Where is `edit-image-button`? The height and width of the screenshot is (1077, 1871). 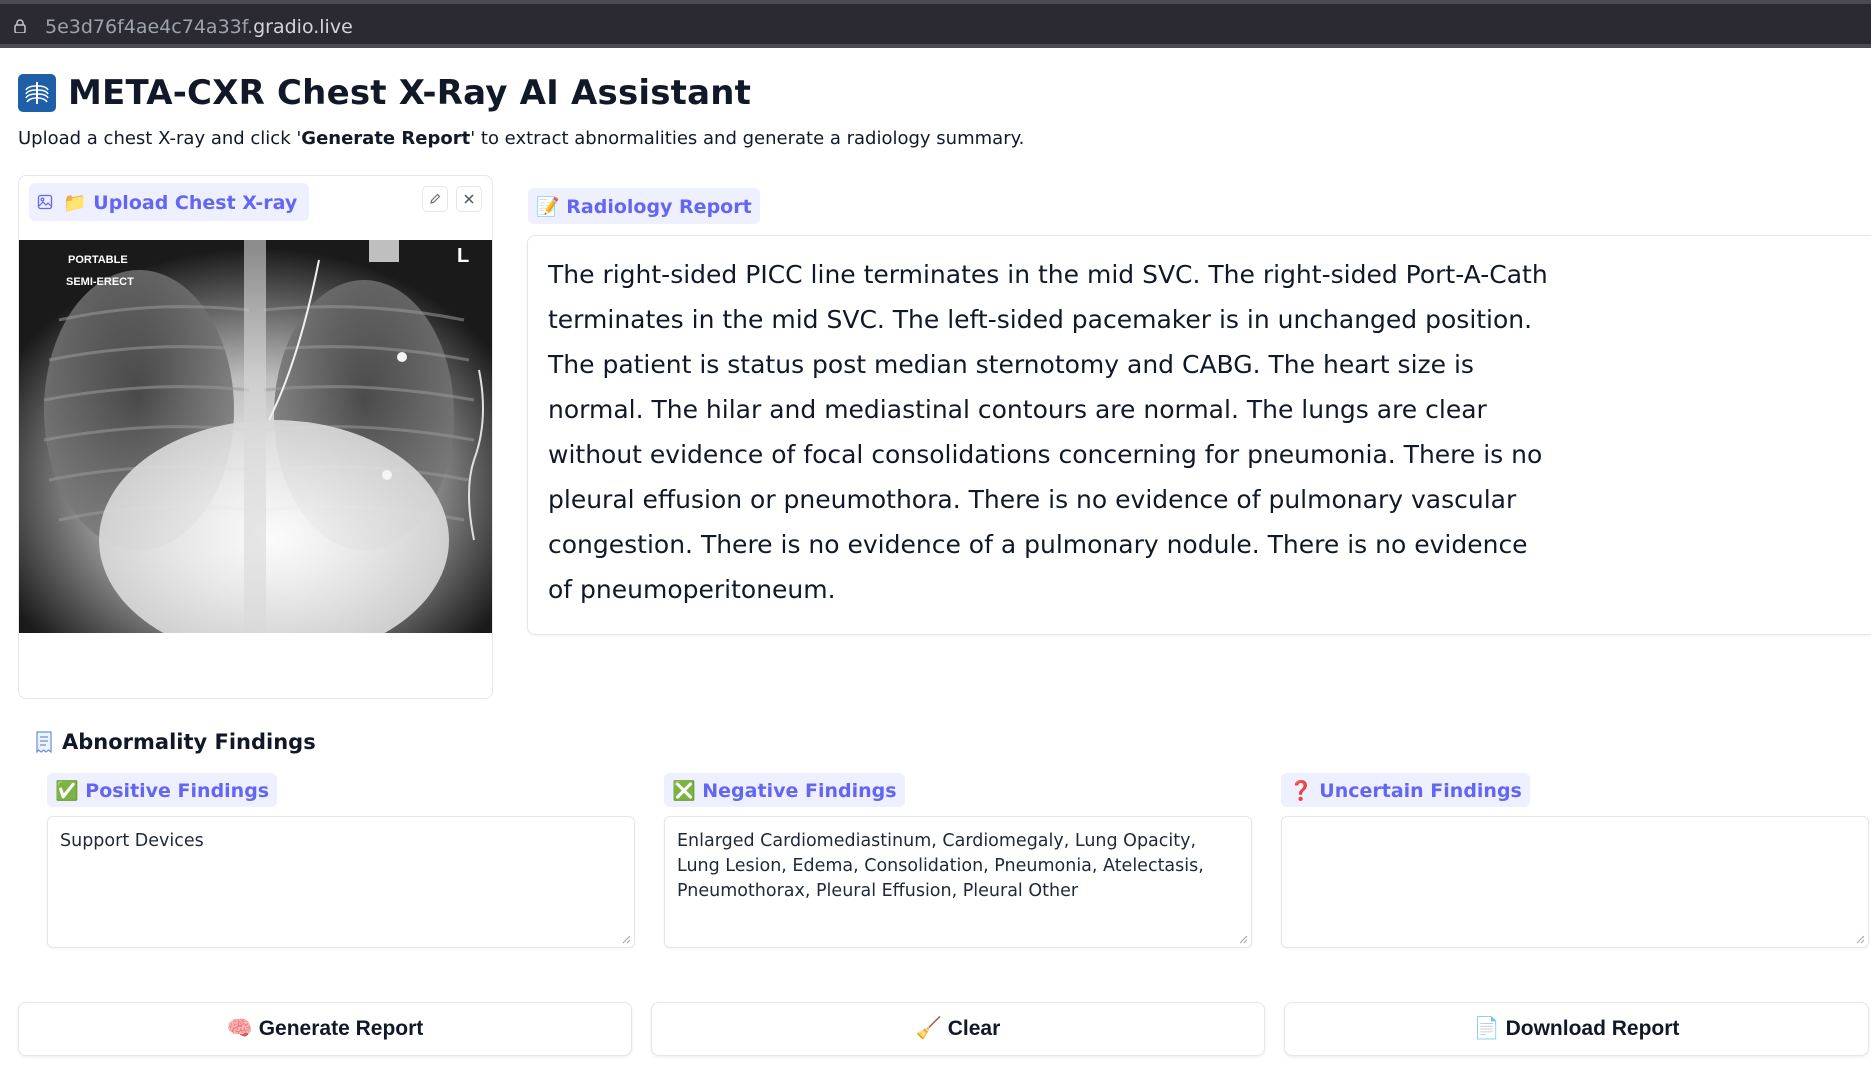 edit-image-button is located at coordinates (435, 199).